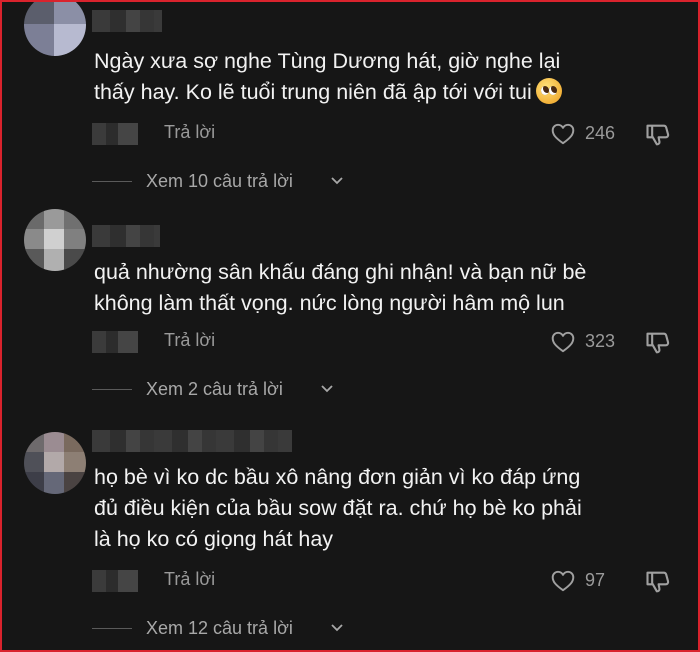 Image resolution: width=700 pixels, height=652 pixels. I want to click on comment-meta: Trả lời 246, so click(350, 134).